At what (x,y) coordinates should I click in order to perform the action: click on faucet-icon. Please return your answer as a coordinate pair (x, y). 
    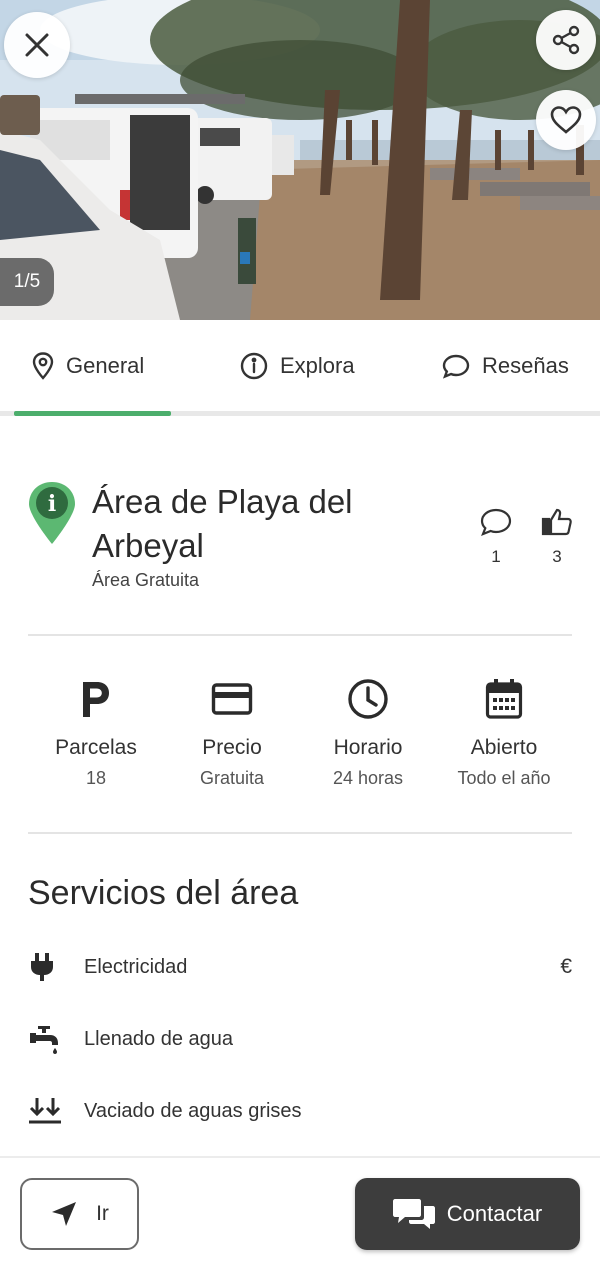
    Looking at the image, I should click on (44, 1040).